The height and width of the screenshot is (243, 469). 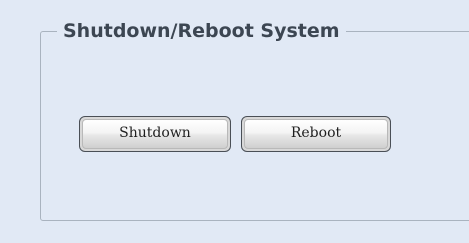 What do you see at coordinates (201, 31) in the screenshot?
I see `panel-legend: Shutdown/Reboot System` at bounding box center [201, 31].